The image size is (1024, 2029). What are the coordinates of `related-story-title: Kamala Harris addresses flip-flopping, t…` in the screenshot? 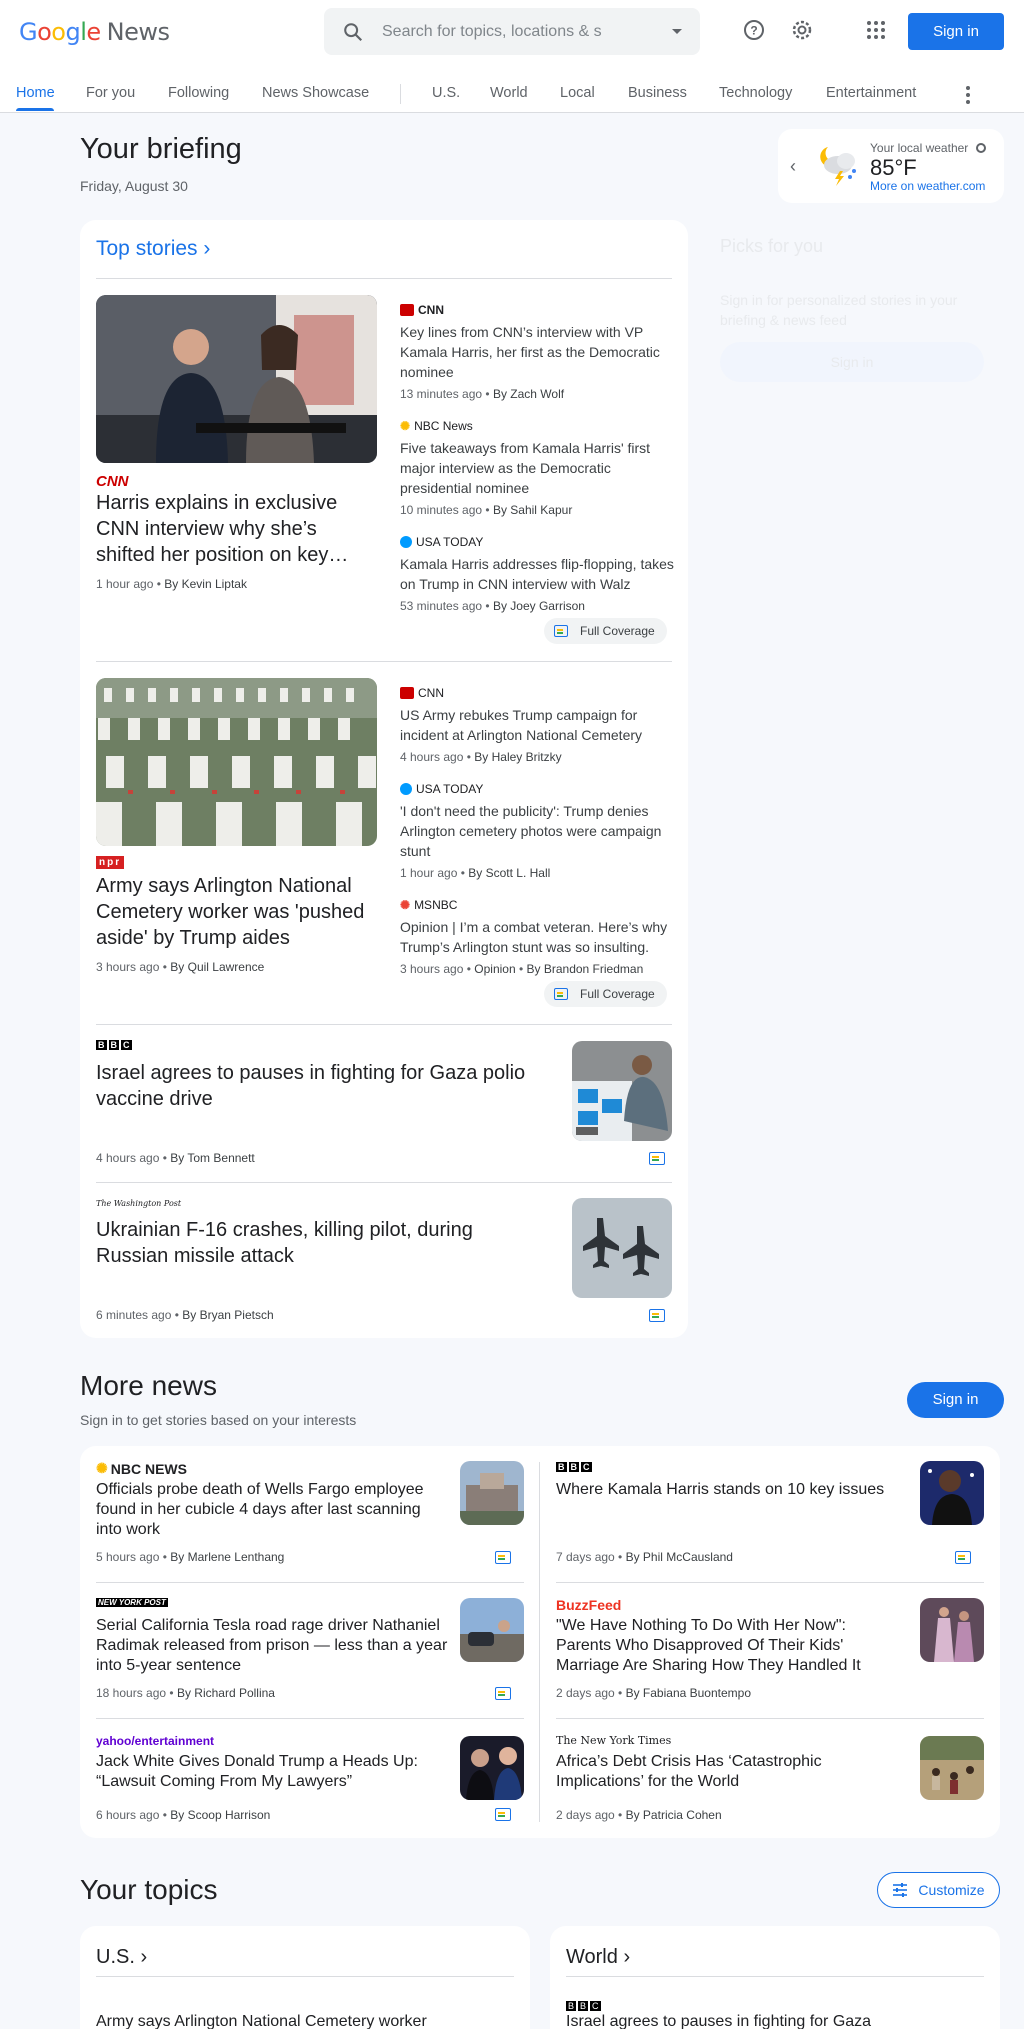 It's located at (538, 574).